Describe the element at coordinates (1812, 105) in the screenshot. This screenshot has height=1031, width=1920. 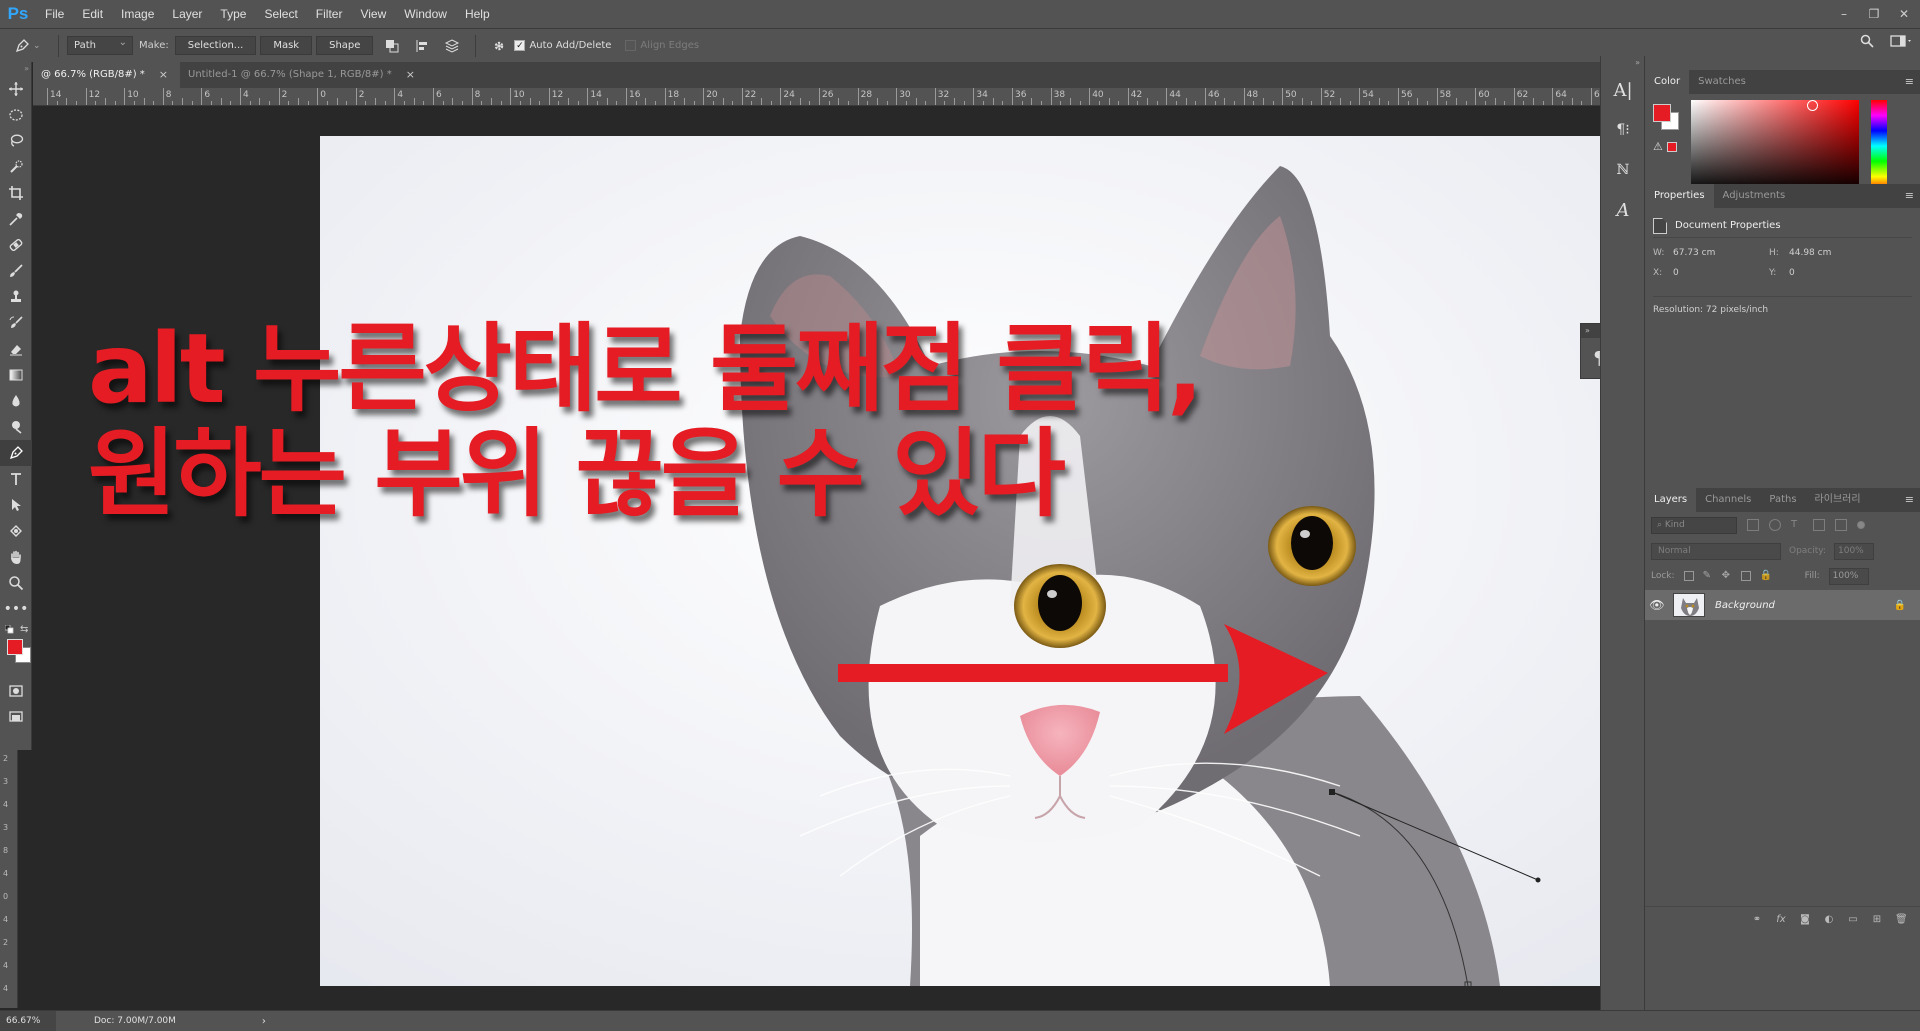
I see `color-picker-ring` at that location.